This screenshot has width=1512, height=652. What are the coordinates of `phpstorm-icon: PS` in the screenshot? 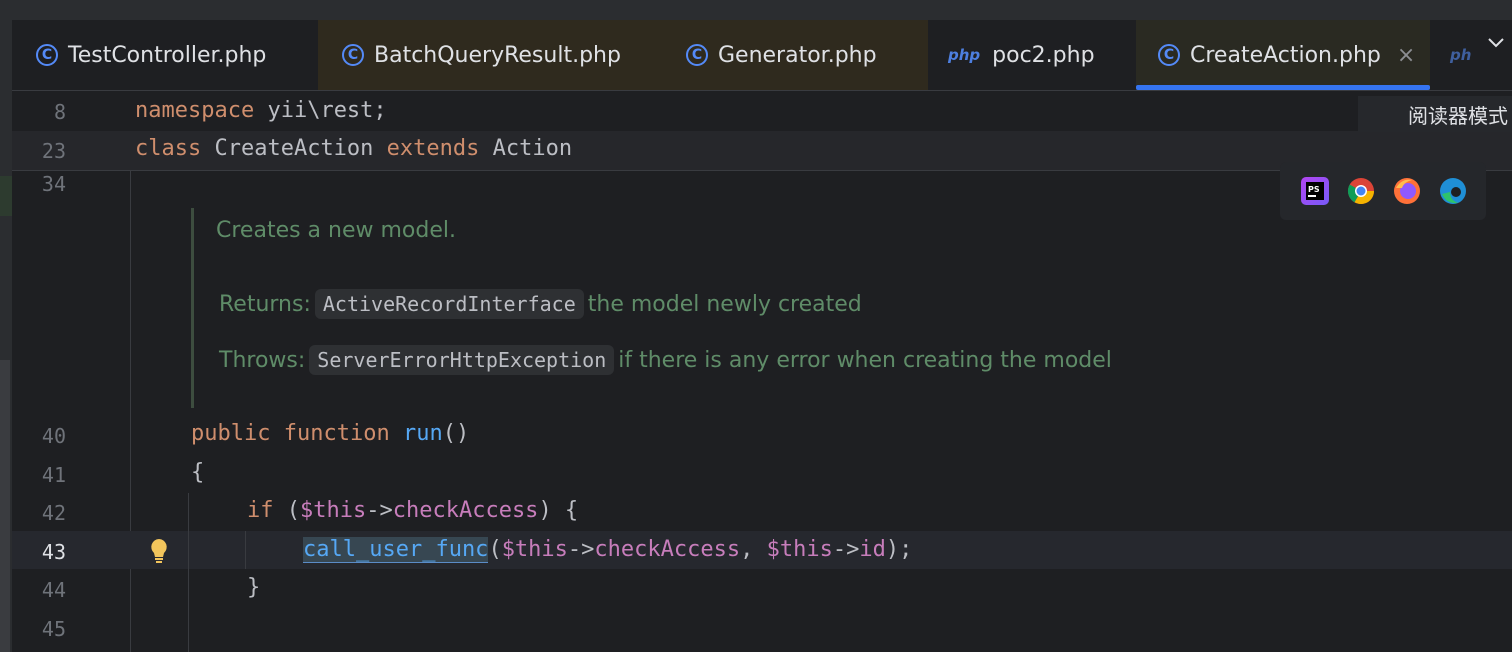 It's located at (1315, 191).